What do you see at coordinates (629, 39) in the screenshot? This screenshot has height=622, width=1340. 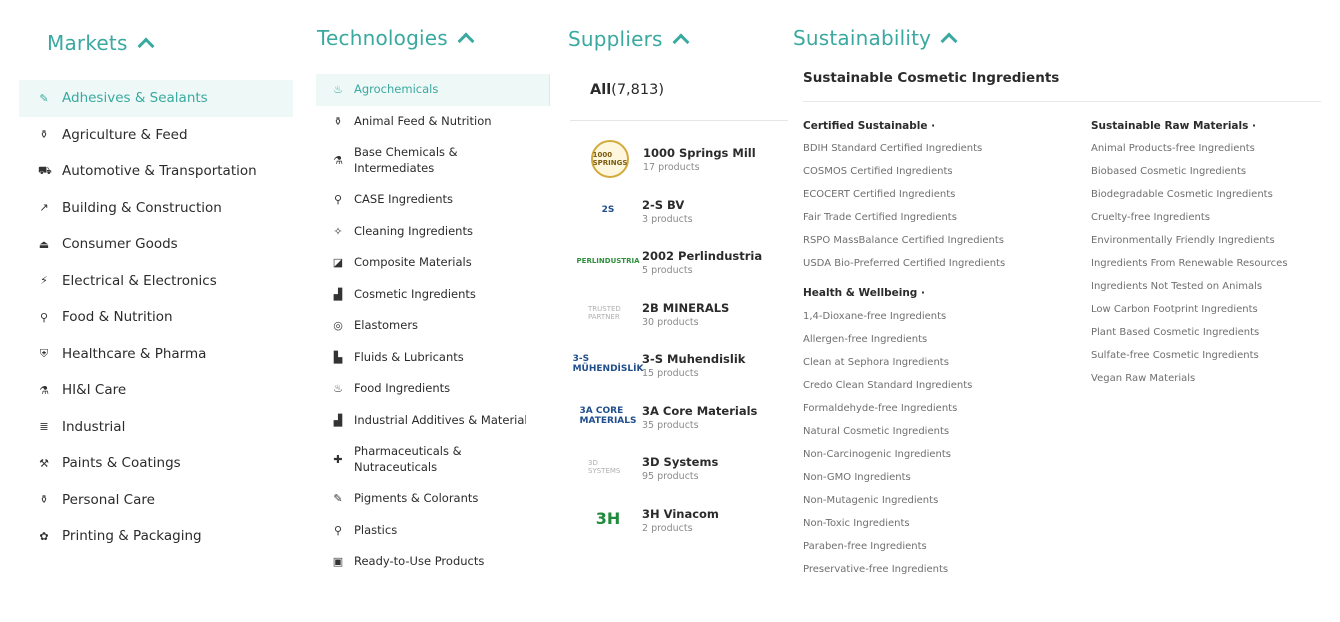 I see `suppliers-heading: Suppliers` at bounding box center [629, 39].